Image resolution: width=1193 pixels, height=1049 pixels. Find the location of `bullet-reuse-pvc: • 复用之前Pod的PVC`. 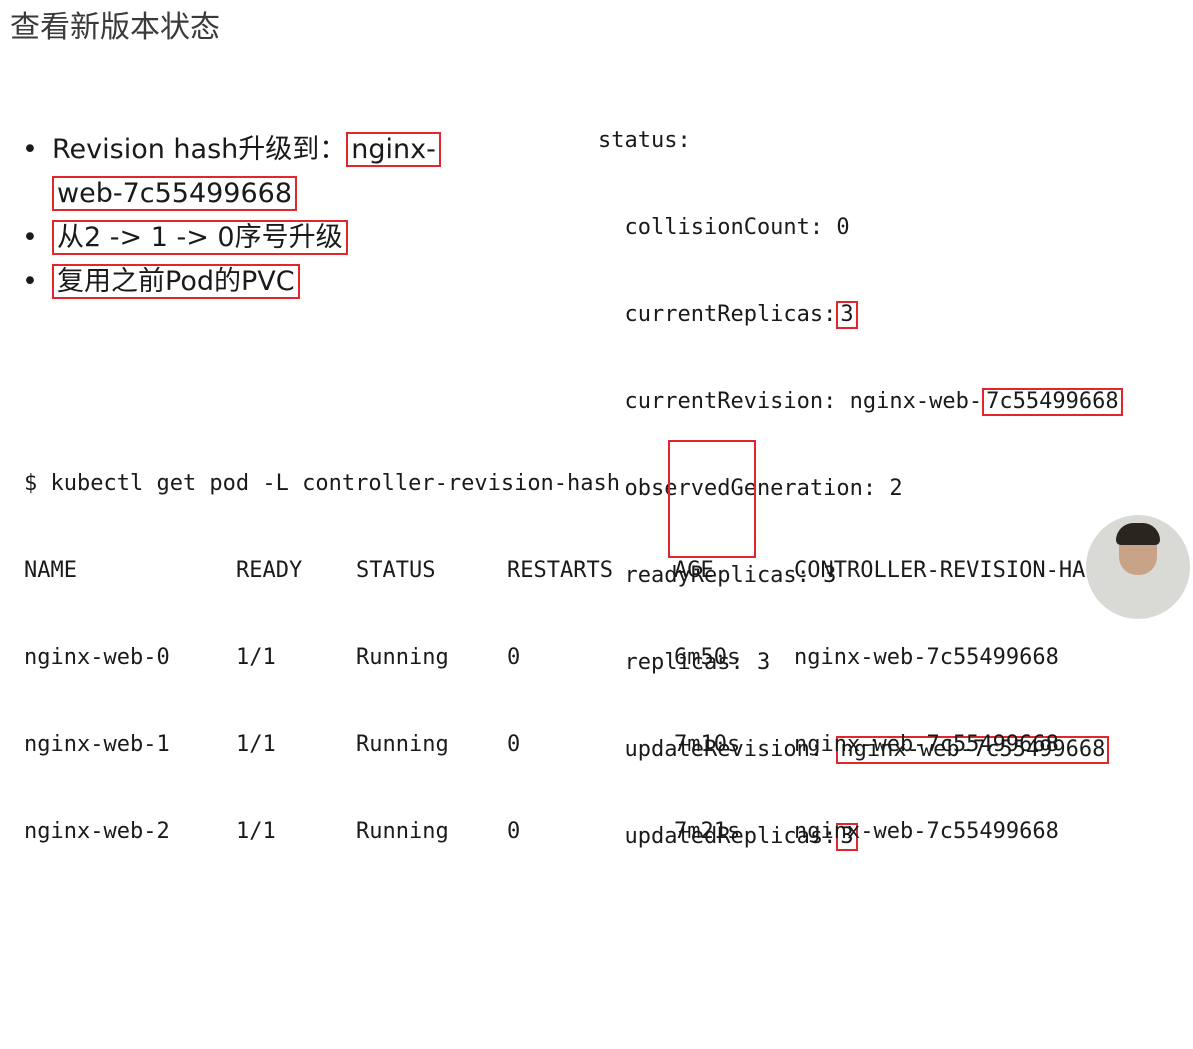

bullet-reuse-pvc: • 复用之前Pod的PVC is located at coordinates (231, 282).